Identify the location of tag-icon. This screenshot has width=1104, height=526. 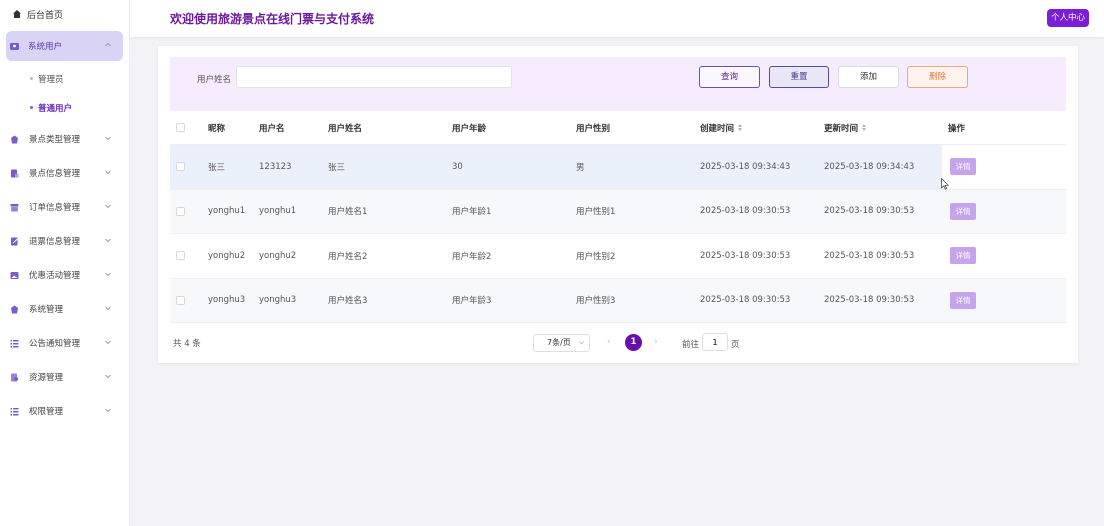
(14, 139).